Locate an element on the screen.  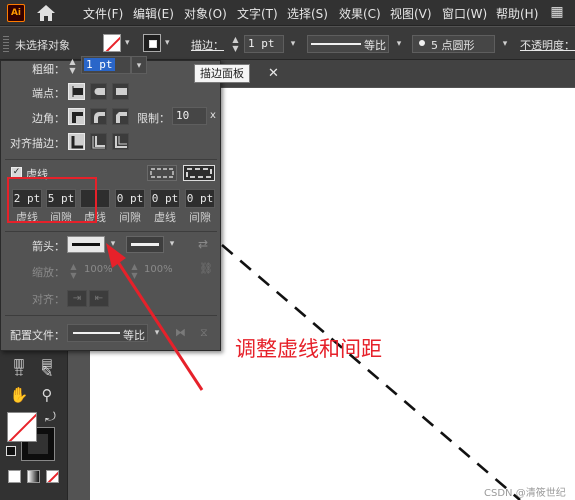
zoom-icon: ⚲ is located at coordinates (47, 395).